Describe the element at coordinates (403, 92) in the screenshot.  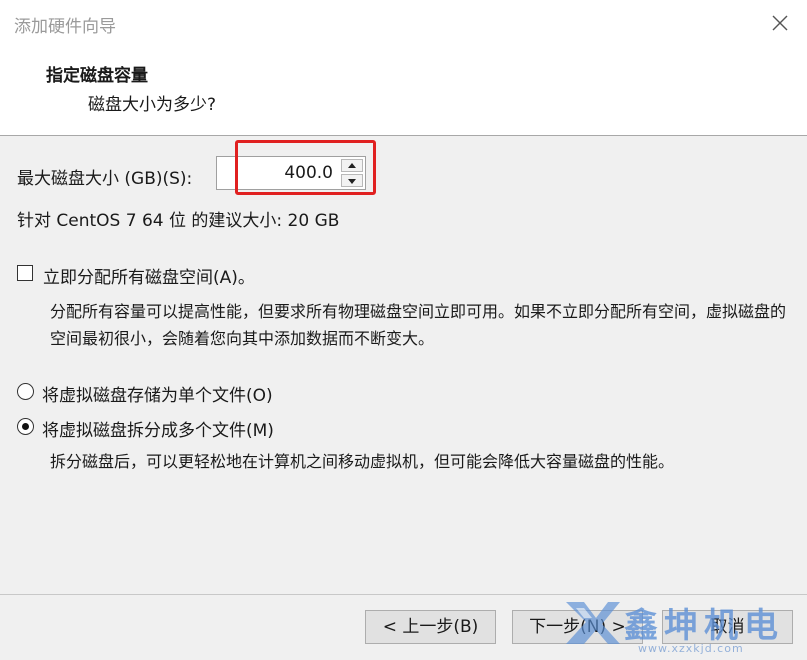
I see `wizard-header: 指定磁盘容量 磁盘大小为多少?` at that location.